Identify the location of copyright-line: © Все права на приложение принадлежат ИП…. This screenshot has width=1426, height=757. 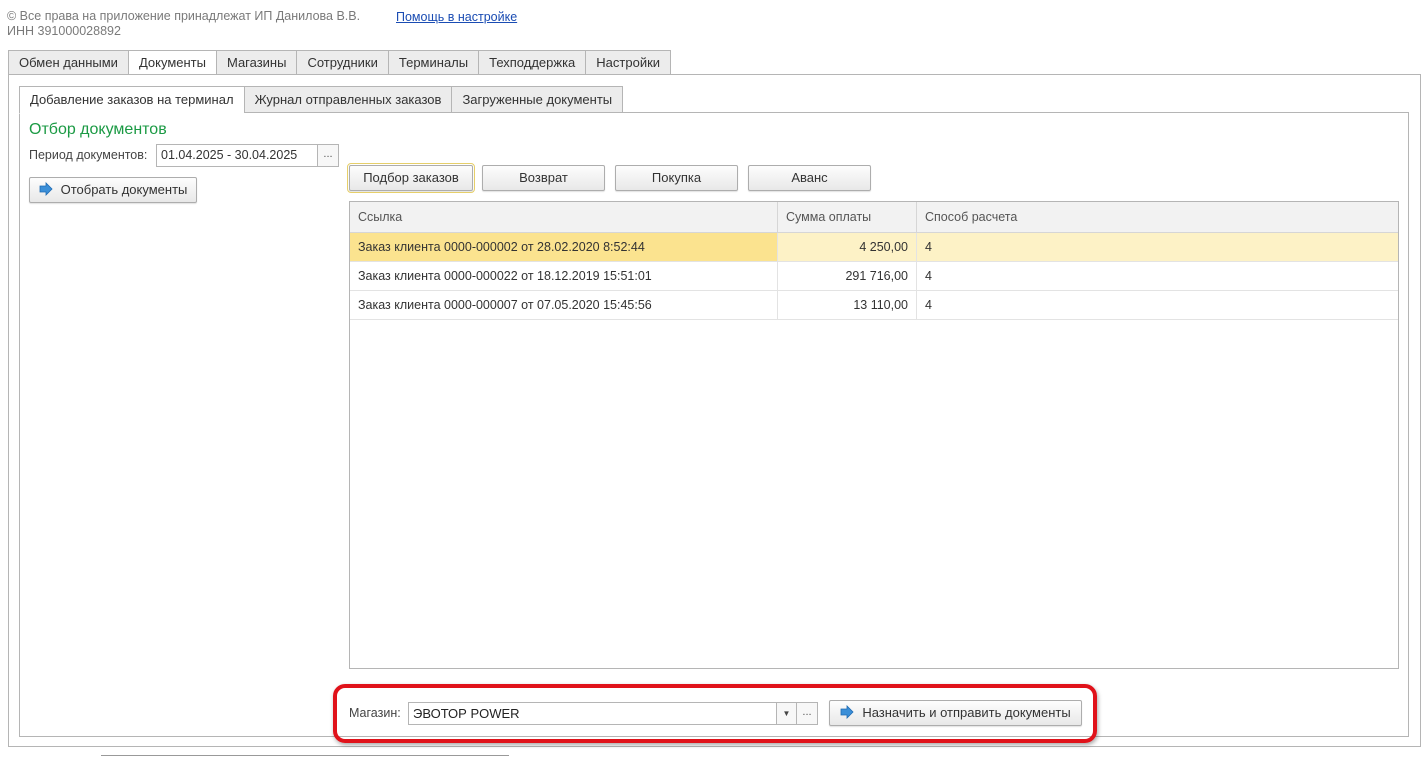
(184, 16).